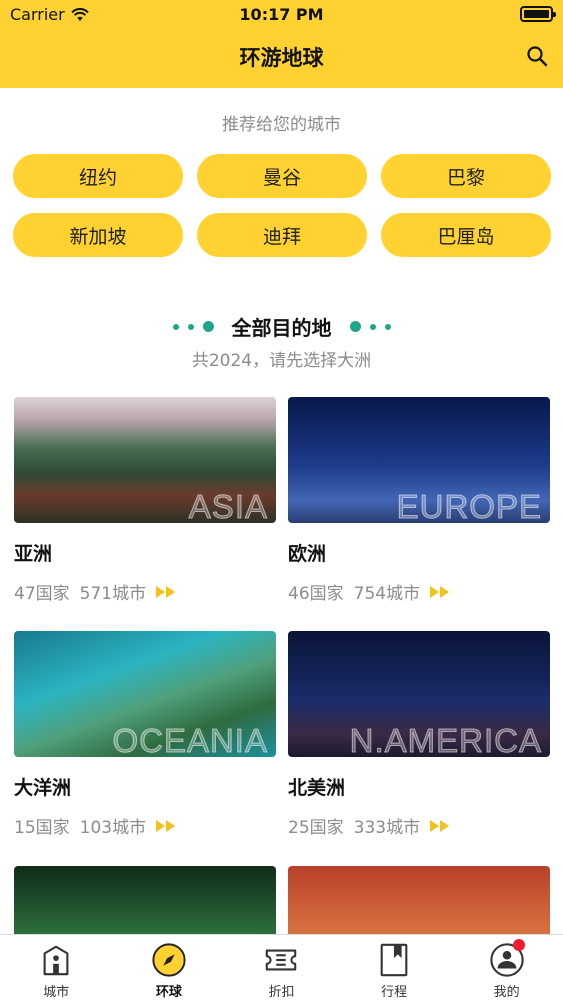 The image size is (563, 1000). I want to click on continent-name: 北美洲, so click(317, 788).